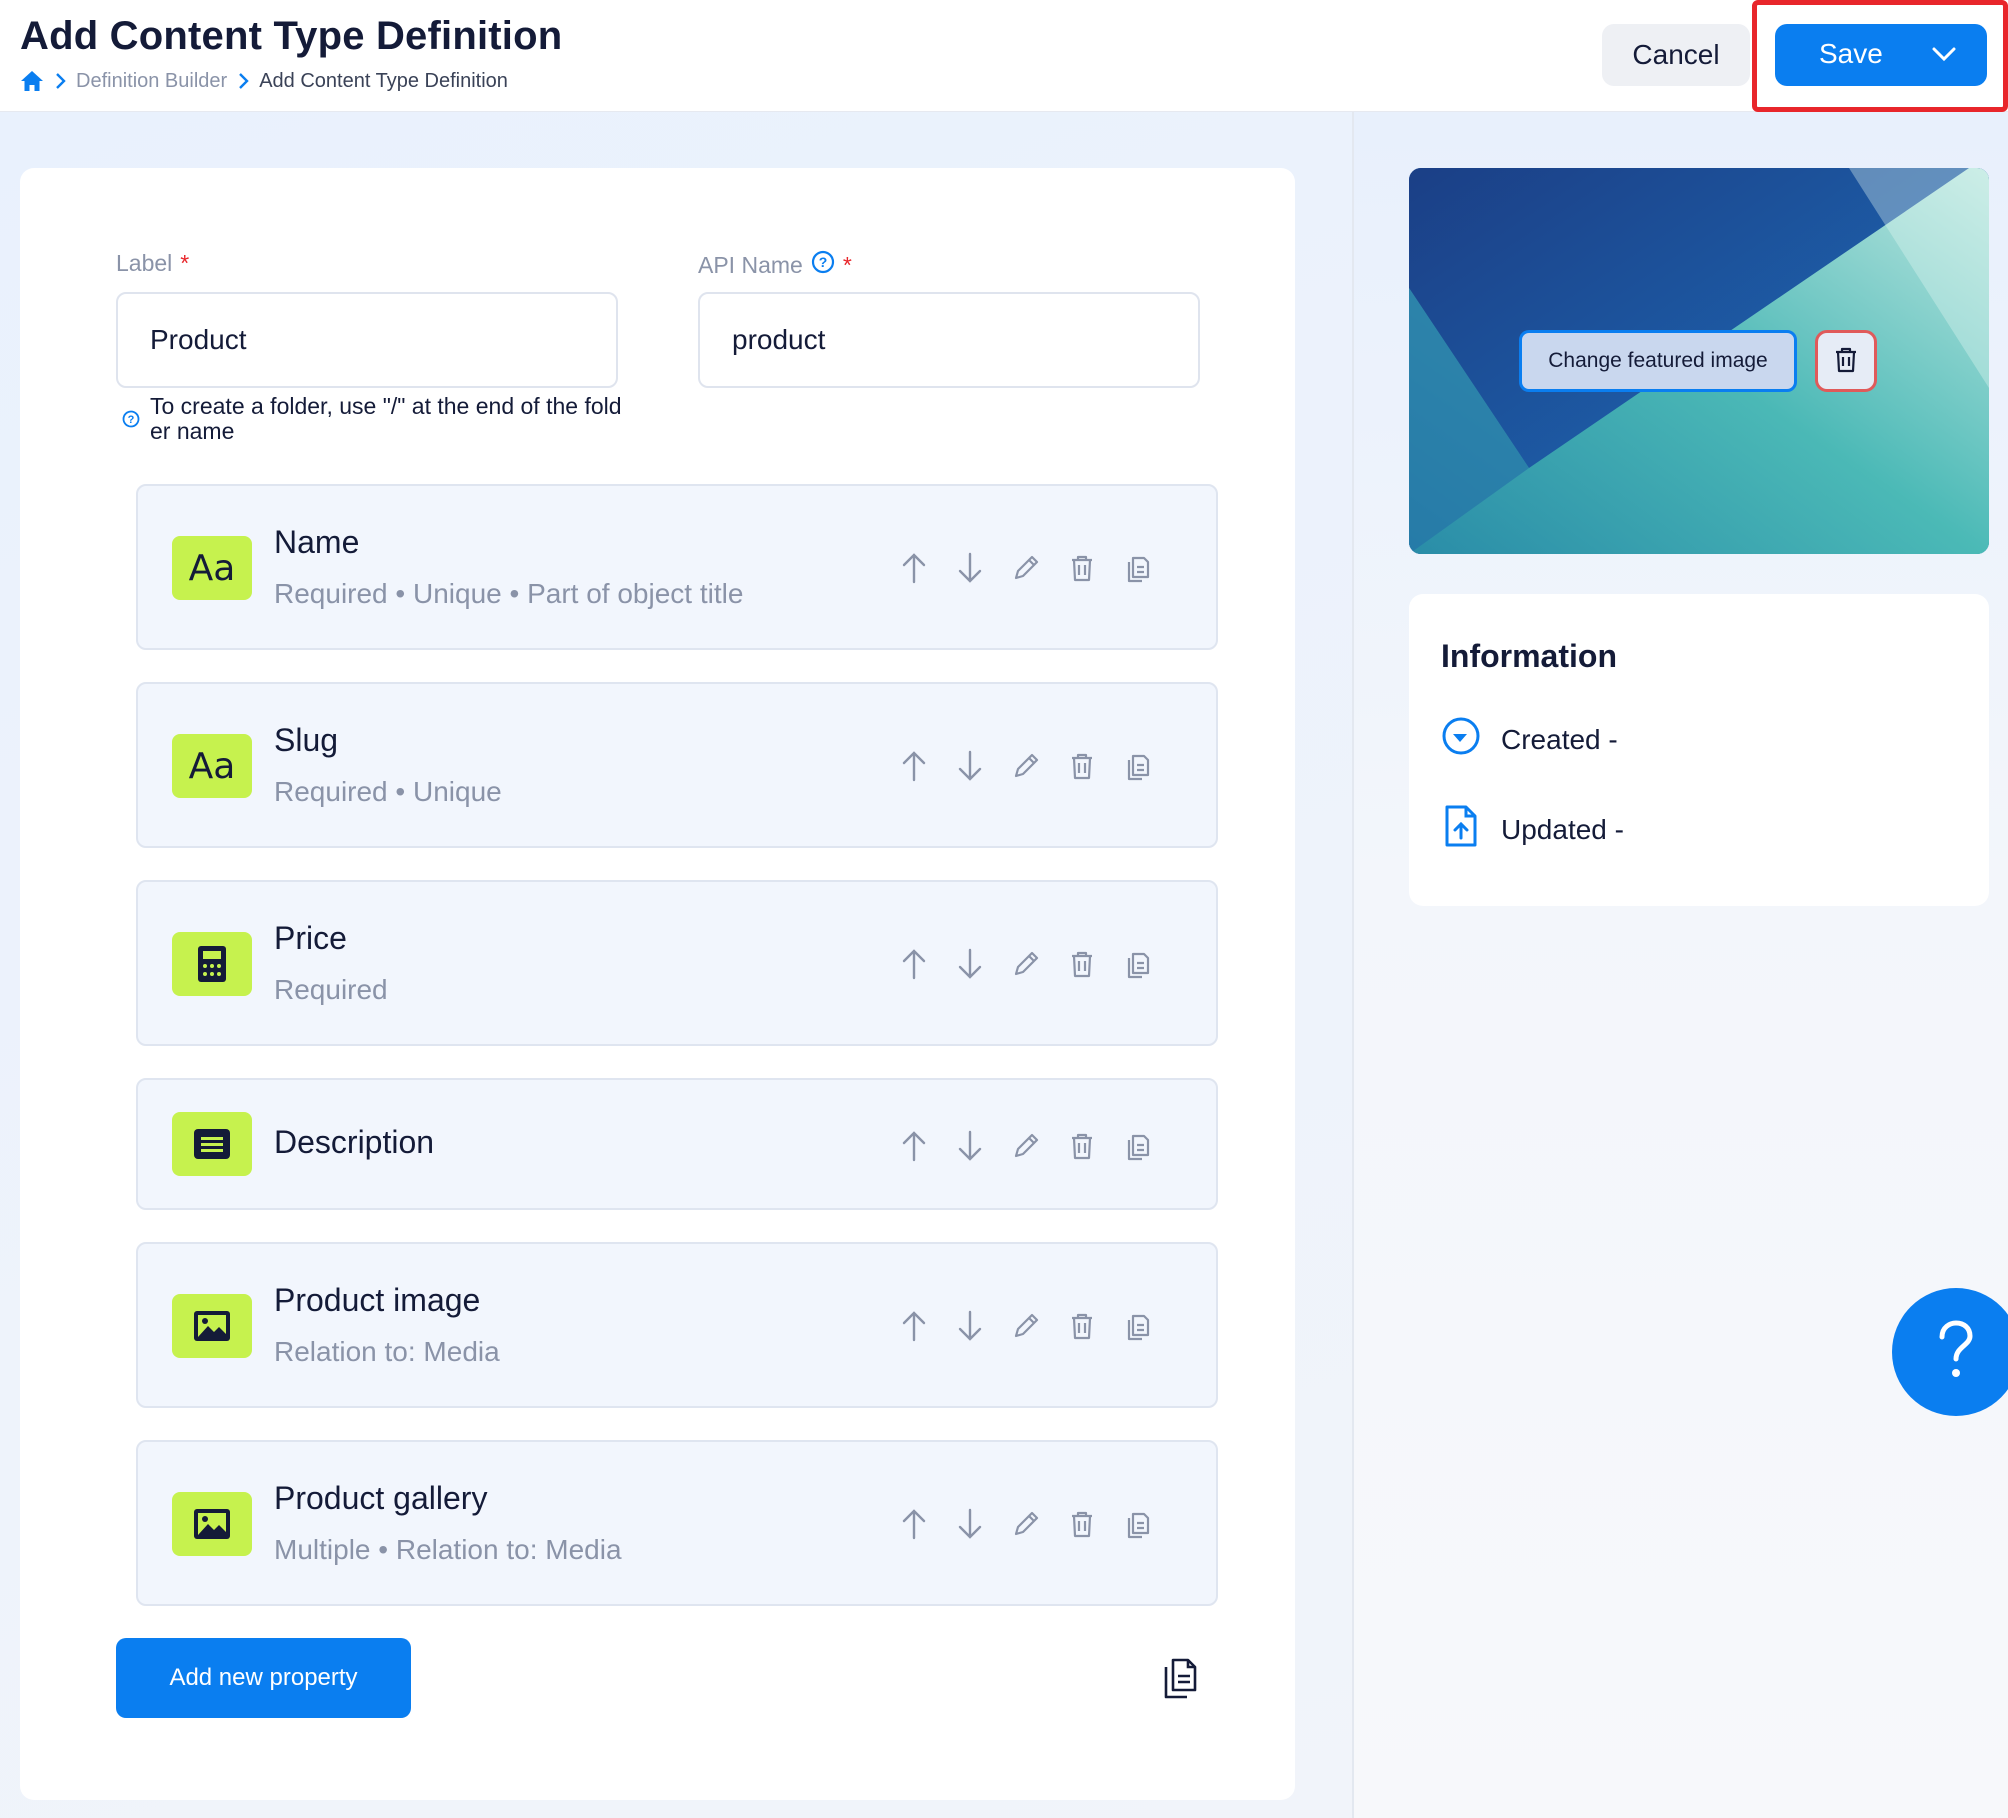 The width and height of the screenshot is (2008, 1818). I want to click on property-row-description: Description, so click(677, 1144).